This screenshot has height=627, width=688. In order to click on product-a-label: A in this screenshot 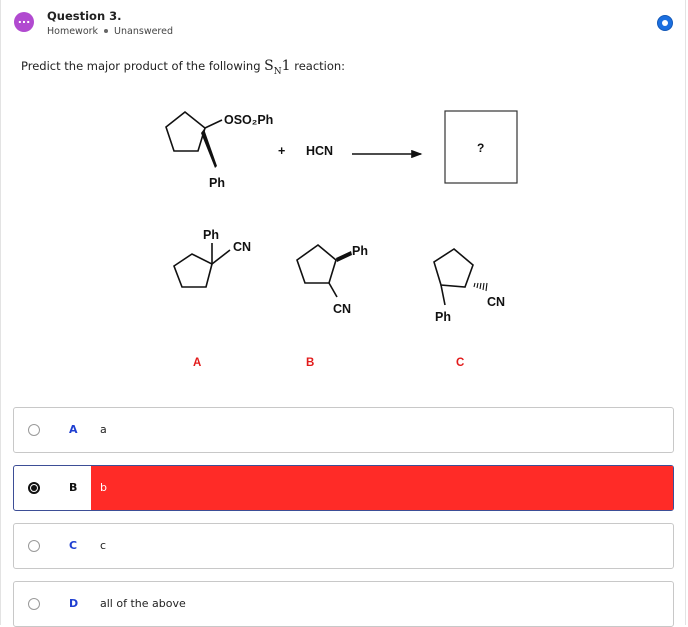, I will do `click(197, 363)`.